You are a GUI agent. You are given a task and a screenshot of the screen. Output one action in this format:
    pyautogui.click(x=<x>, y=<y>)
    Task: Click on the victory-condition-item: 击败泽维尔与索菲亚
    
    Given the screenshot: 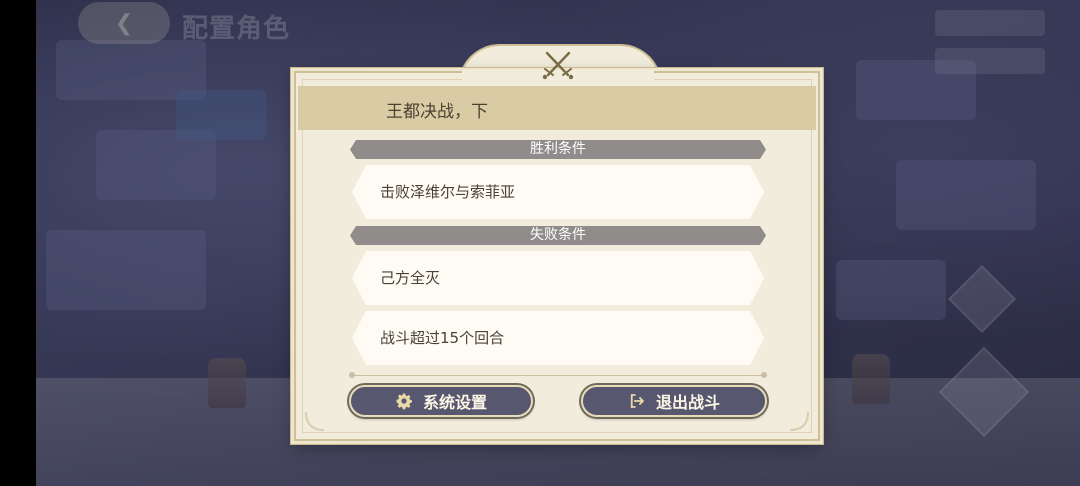 What is the action you would take?
    pyautogui.click(x=558, y=192)
    